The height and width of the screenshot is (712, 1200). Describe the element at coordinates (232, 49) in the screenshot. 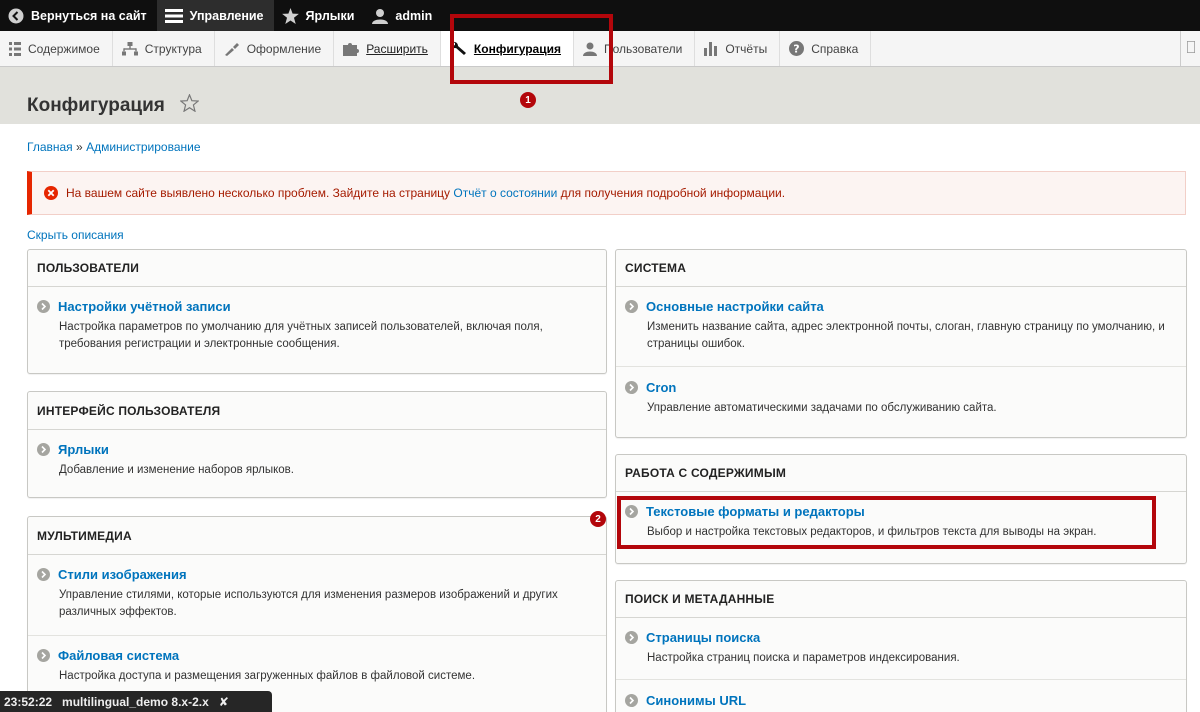

I see `brush-icon` at that location.